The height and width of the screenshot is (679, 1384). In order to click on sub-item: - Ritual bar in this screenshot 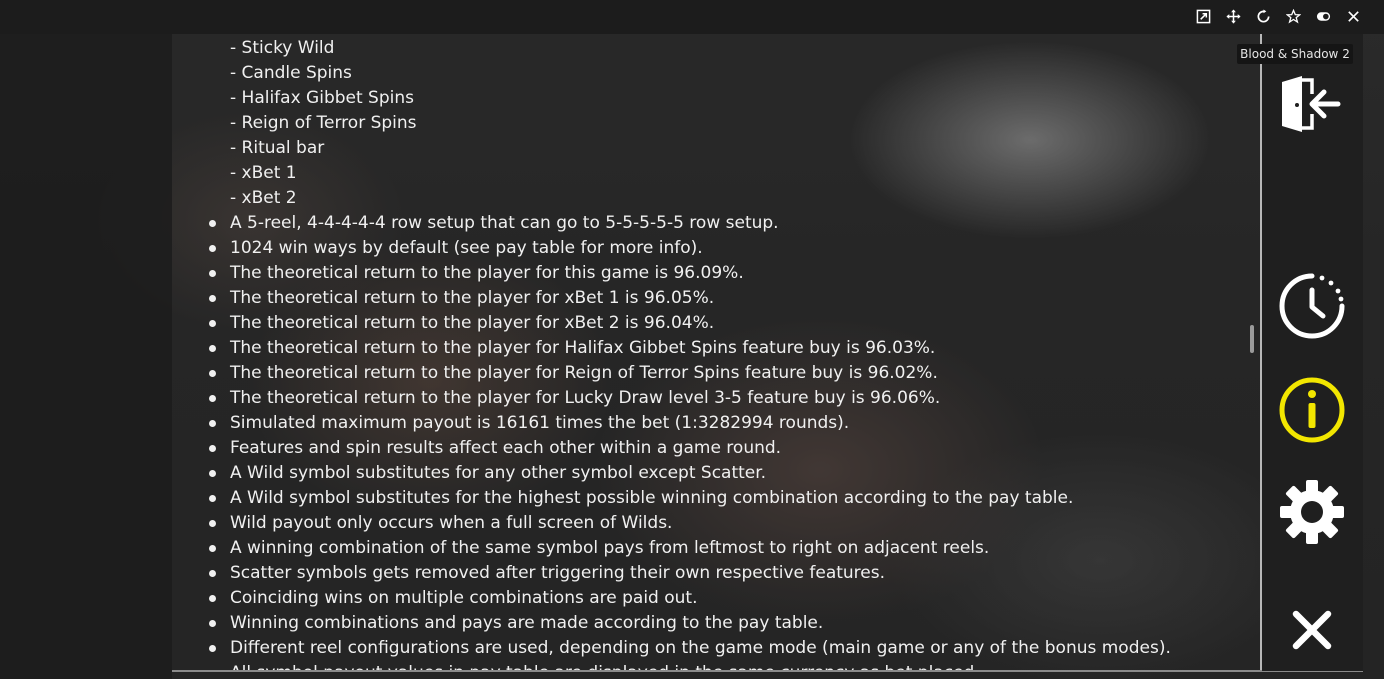, I will do `click(277, 148)`.